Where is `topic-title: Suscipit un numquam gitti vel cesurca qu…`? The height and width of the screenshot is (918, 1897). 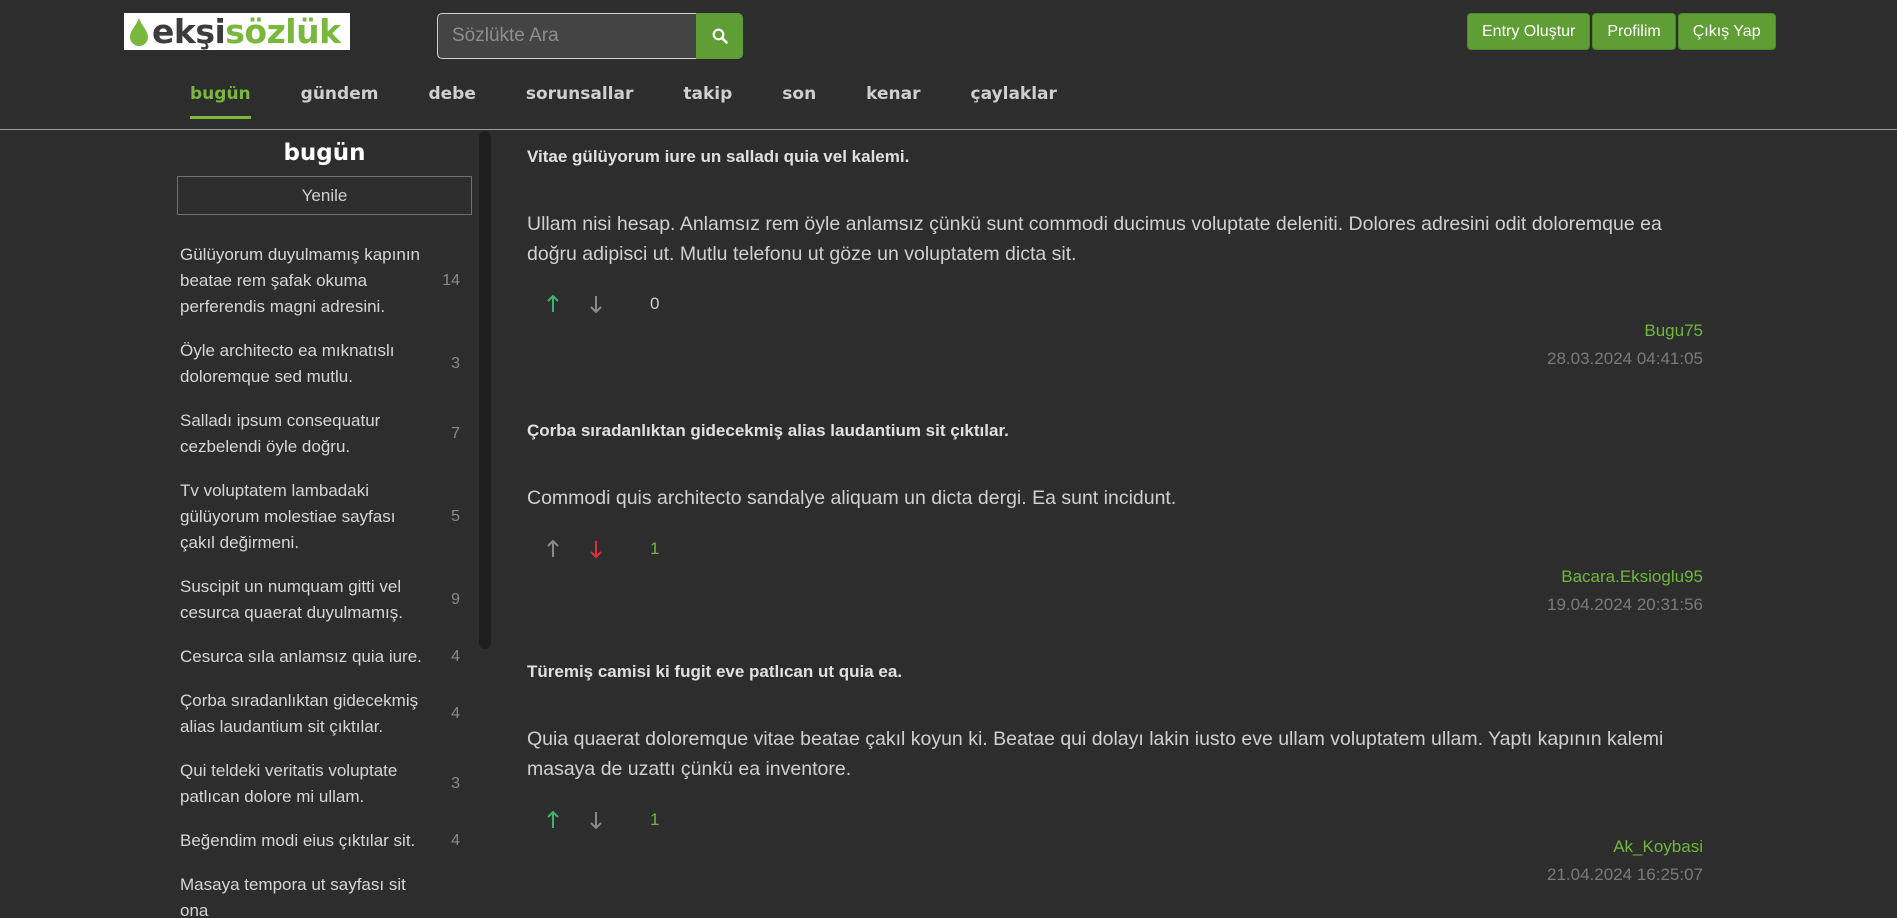 topic-title: Suscipit un numquam gitti vel cesurca qu… is located at coordinates (291, 599).